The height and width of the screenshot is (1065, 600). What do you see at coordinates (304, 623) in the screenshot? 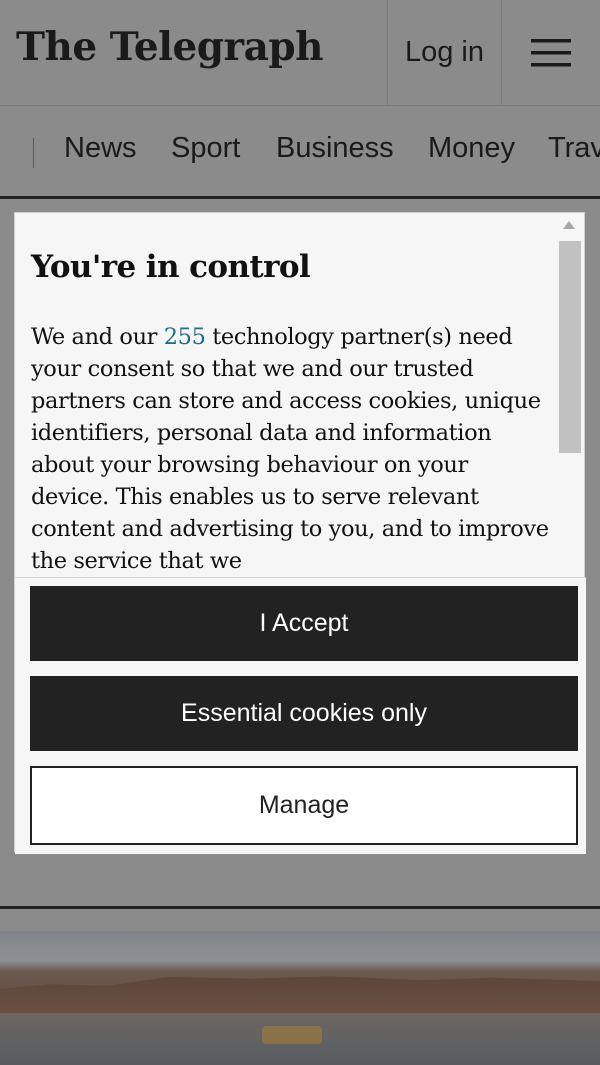
I see `accept-button: I Accept` at bounding box center [304, 623].